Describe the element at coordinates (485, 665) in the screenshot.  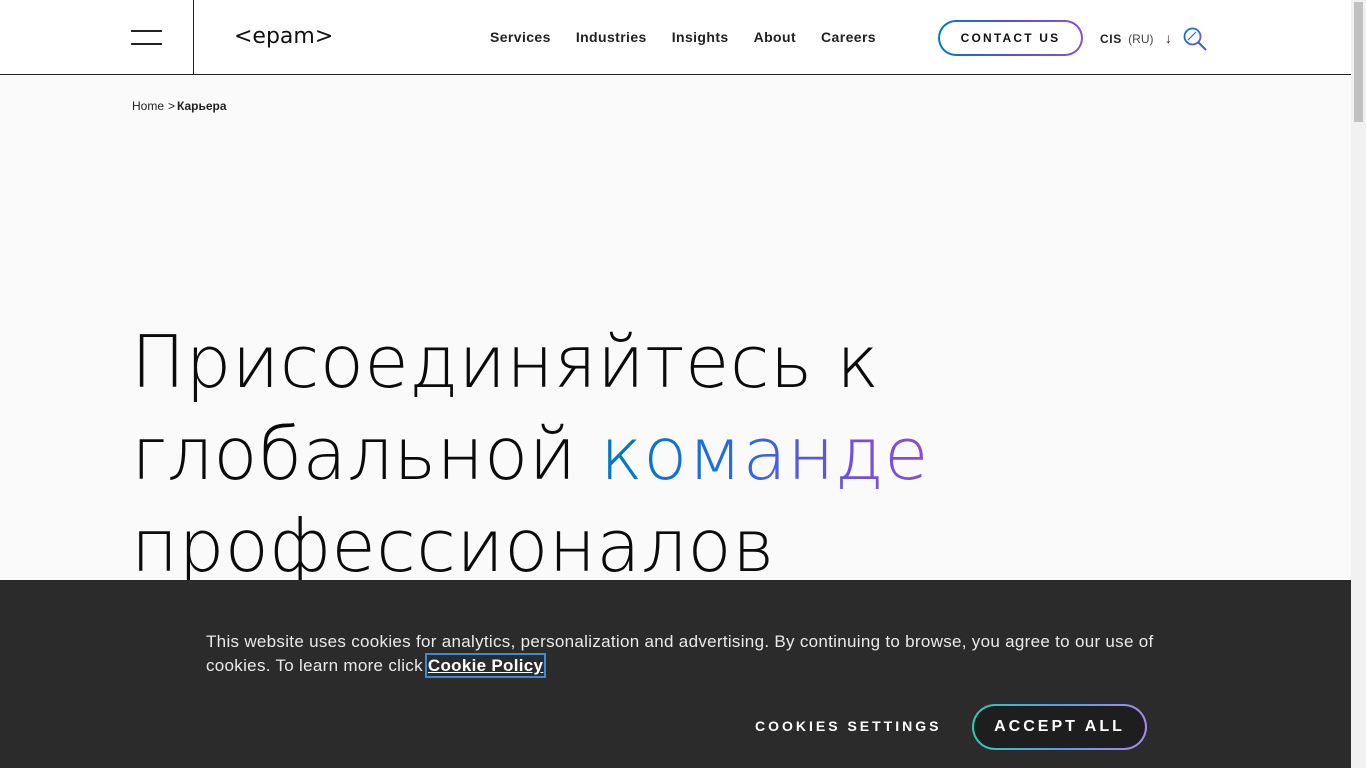
I see `cookie-policy-link: Cookie Policy` at that location.